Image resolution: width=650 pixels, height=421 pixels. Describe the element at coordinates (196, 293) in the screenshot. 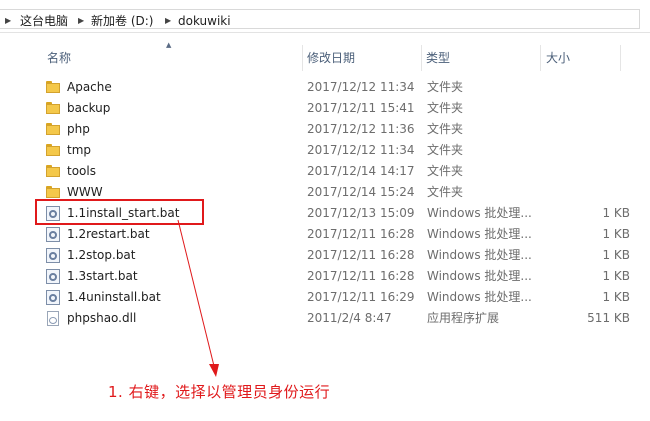

I see `arrow-line` at that location.